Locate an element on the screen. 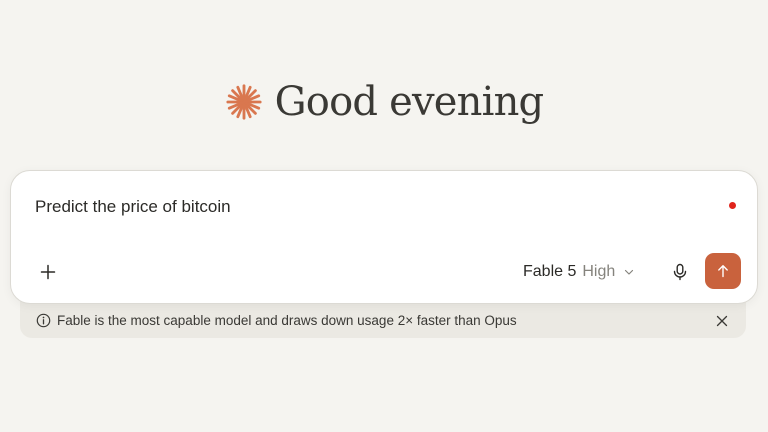  arrow-up-icon is located at coordinates (723, 271).